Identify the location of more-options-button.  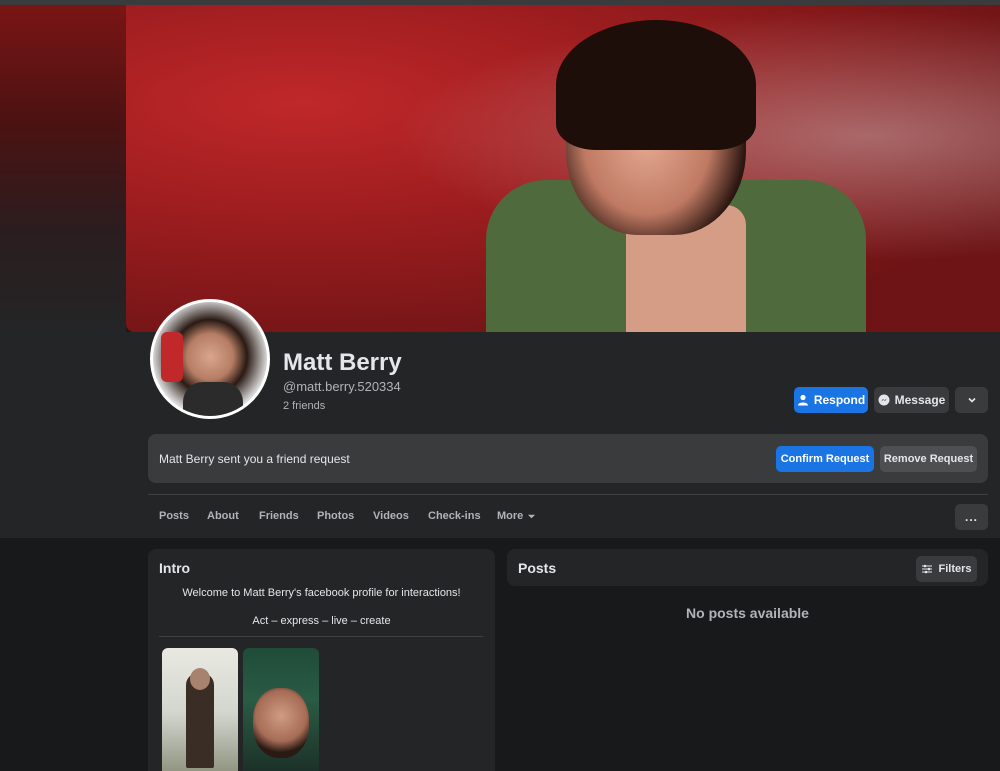
(971, 400).